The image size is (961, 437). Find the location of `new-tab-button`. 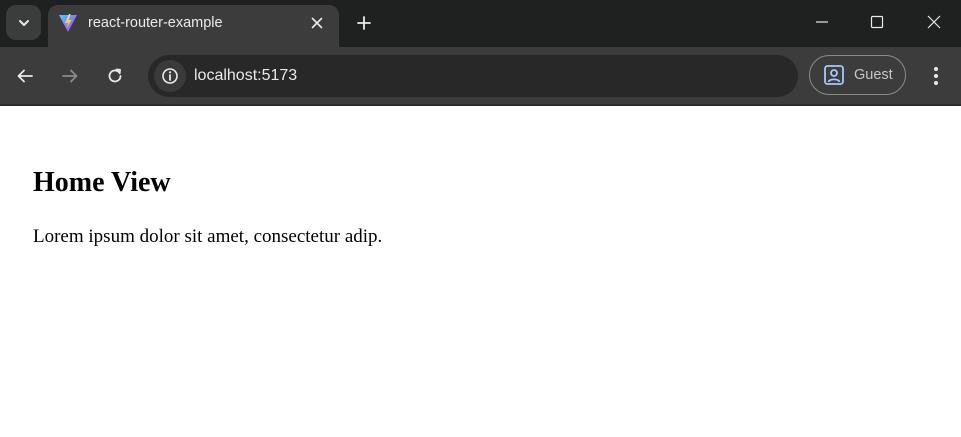

new-tab-button is located at coordinates (364, 23).